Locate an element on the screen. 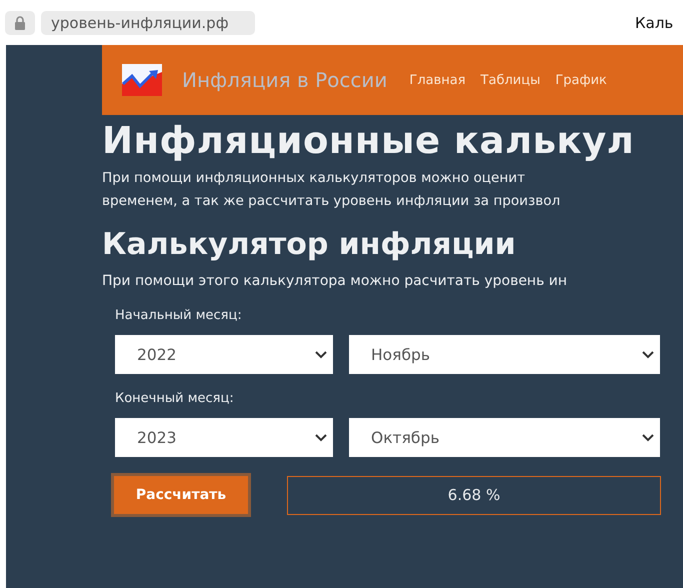  lock-icon is located at coordinates (20, 22).